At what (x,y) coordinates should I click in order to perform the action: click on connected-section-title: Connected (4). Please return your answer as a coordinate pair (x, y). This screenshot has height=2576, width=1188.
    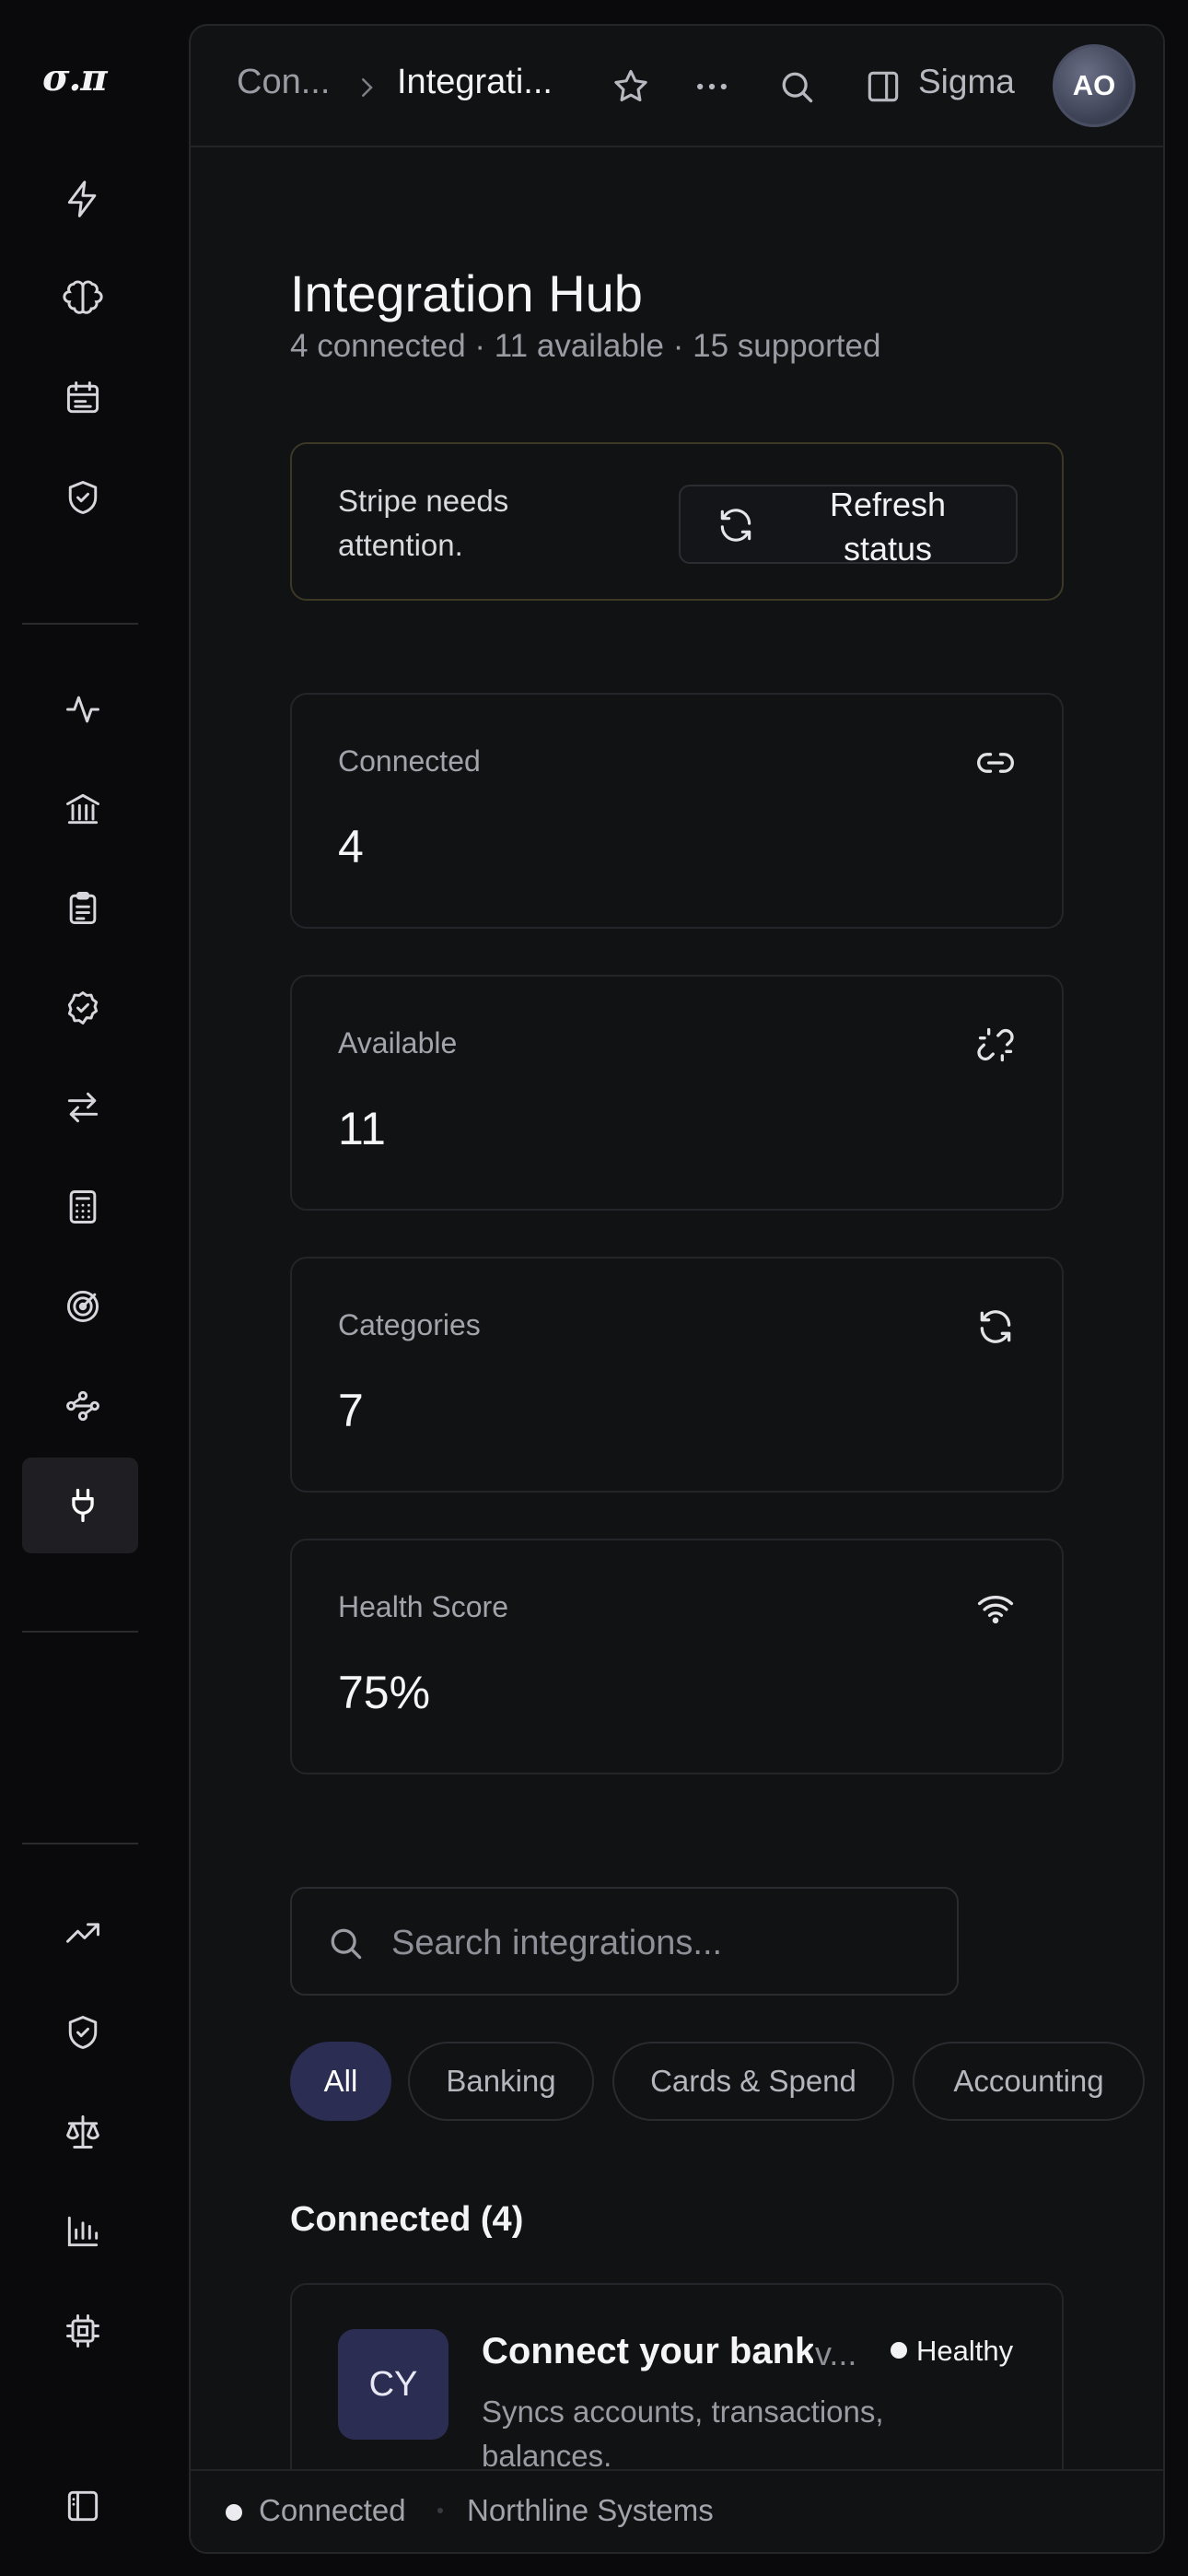
    Looking at the image, I should click on (407, 2219).